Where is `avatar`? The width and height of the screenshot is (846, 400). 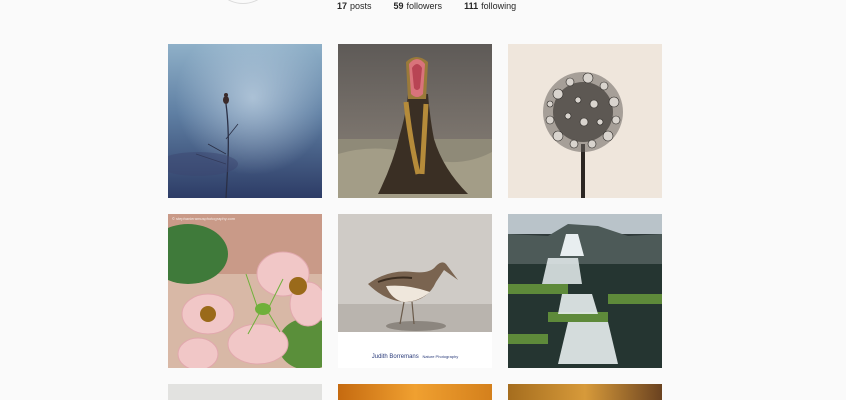
avatar is located at coordinates (243, 2).